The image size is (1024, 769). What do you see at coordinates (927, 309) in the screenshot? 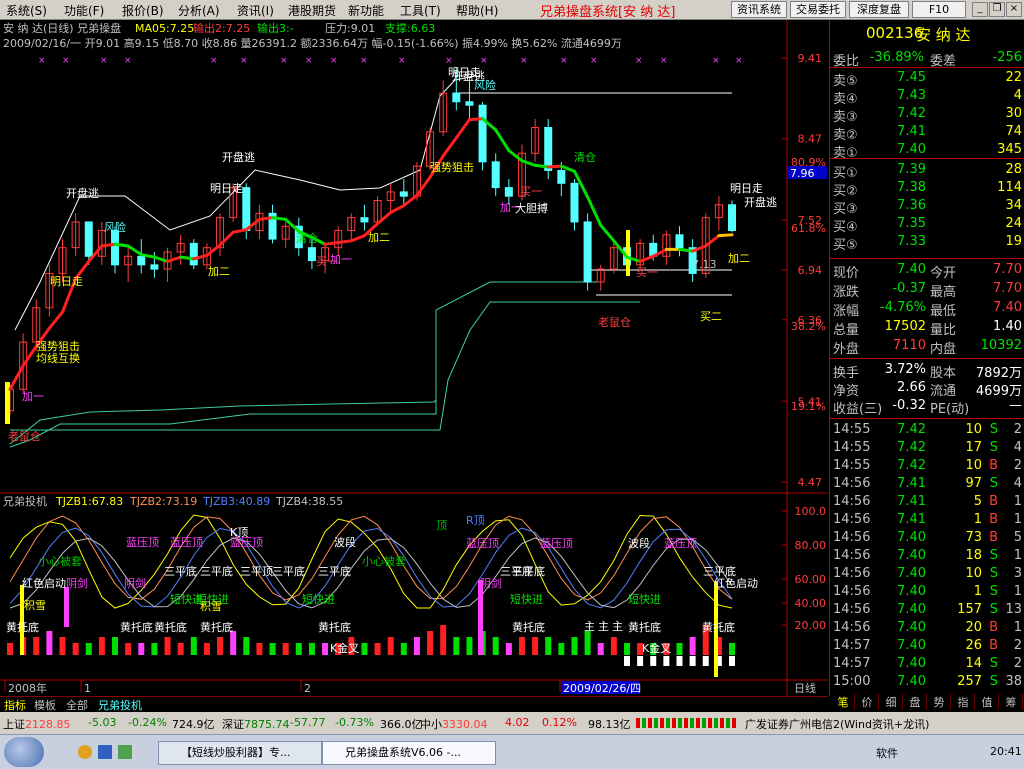
I see `stat-row: 涨幅 -4.76% 最低 7.40` at bounding box center [927, 309].